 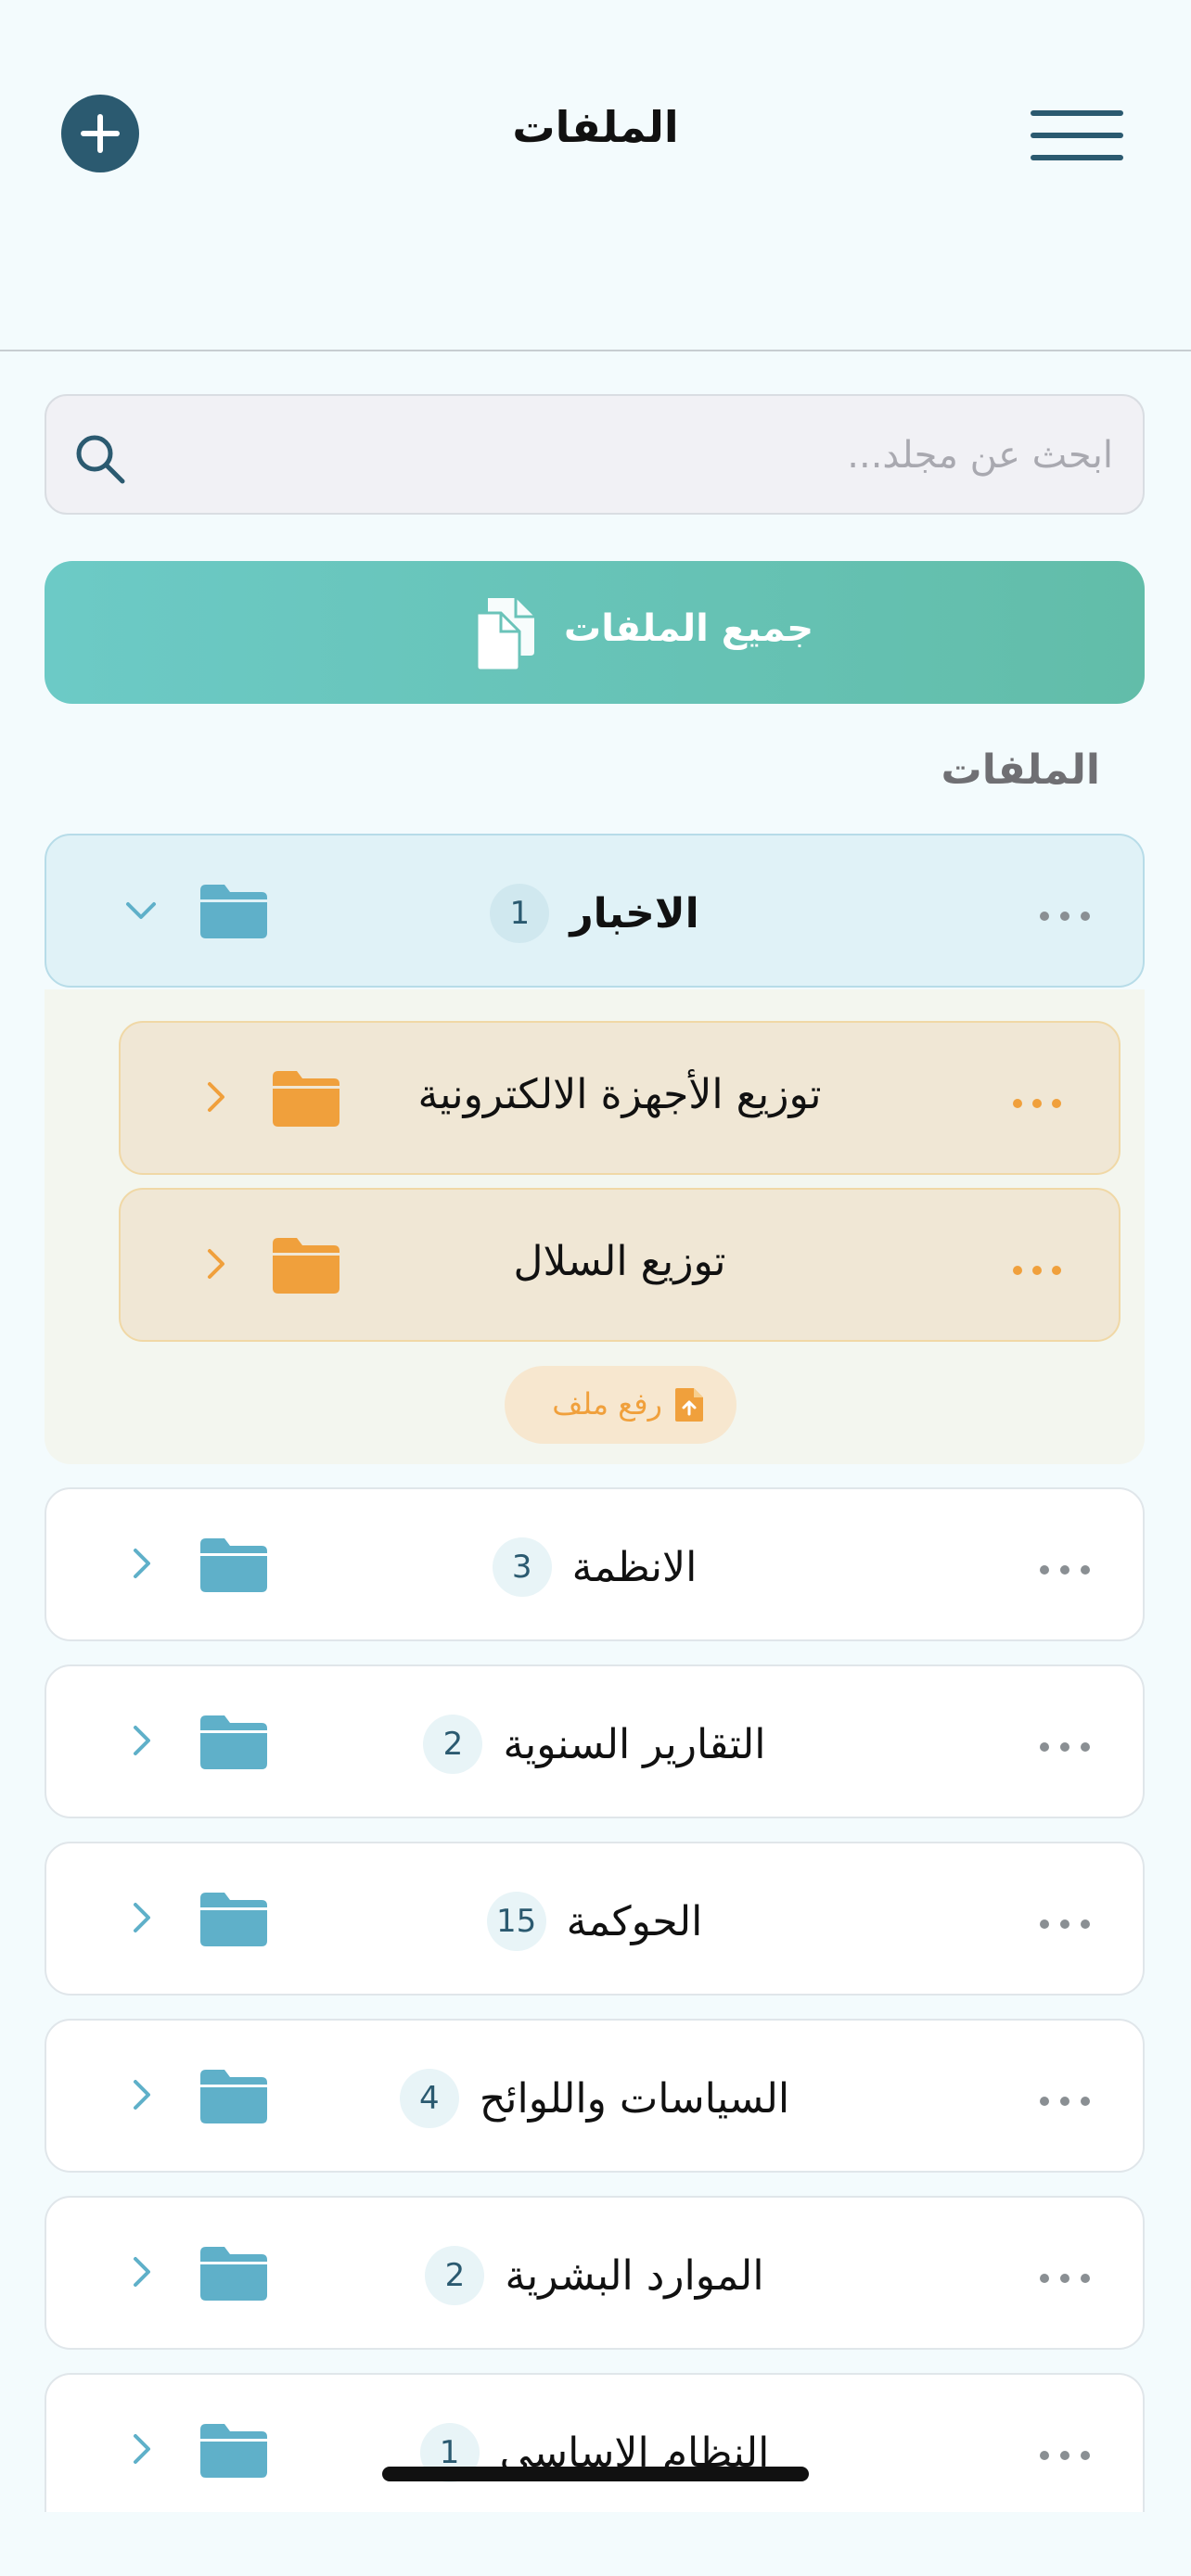 I want to click on menu-button, so click(x=1077, y=135).